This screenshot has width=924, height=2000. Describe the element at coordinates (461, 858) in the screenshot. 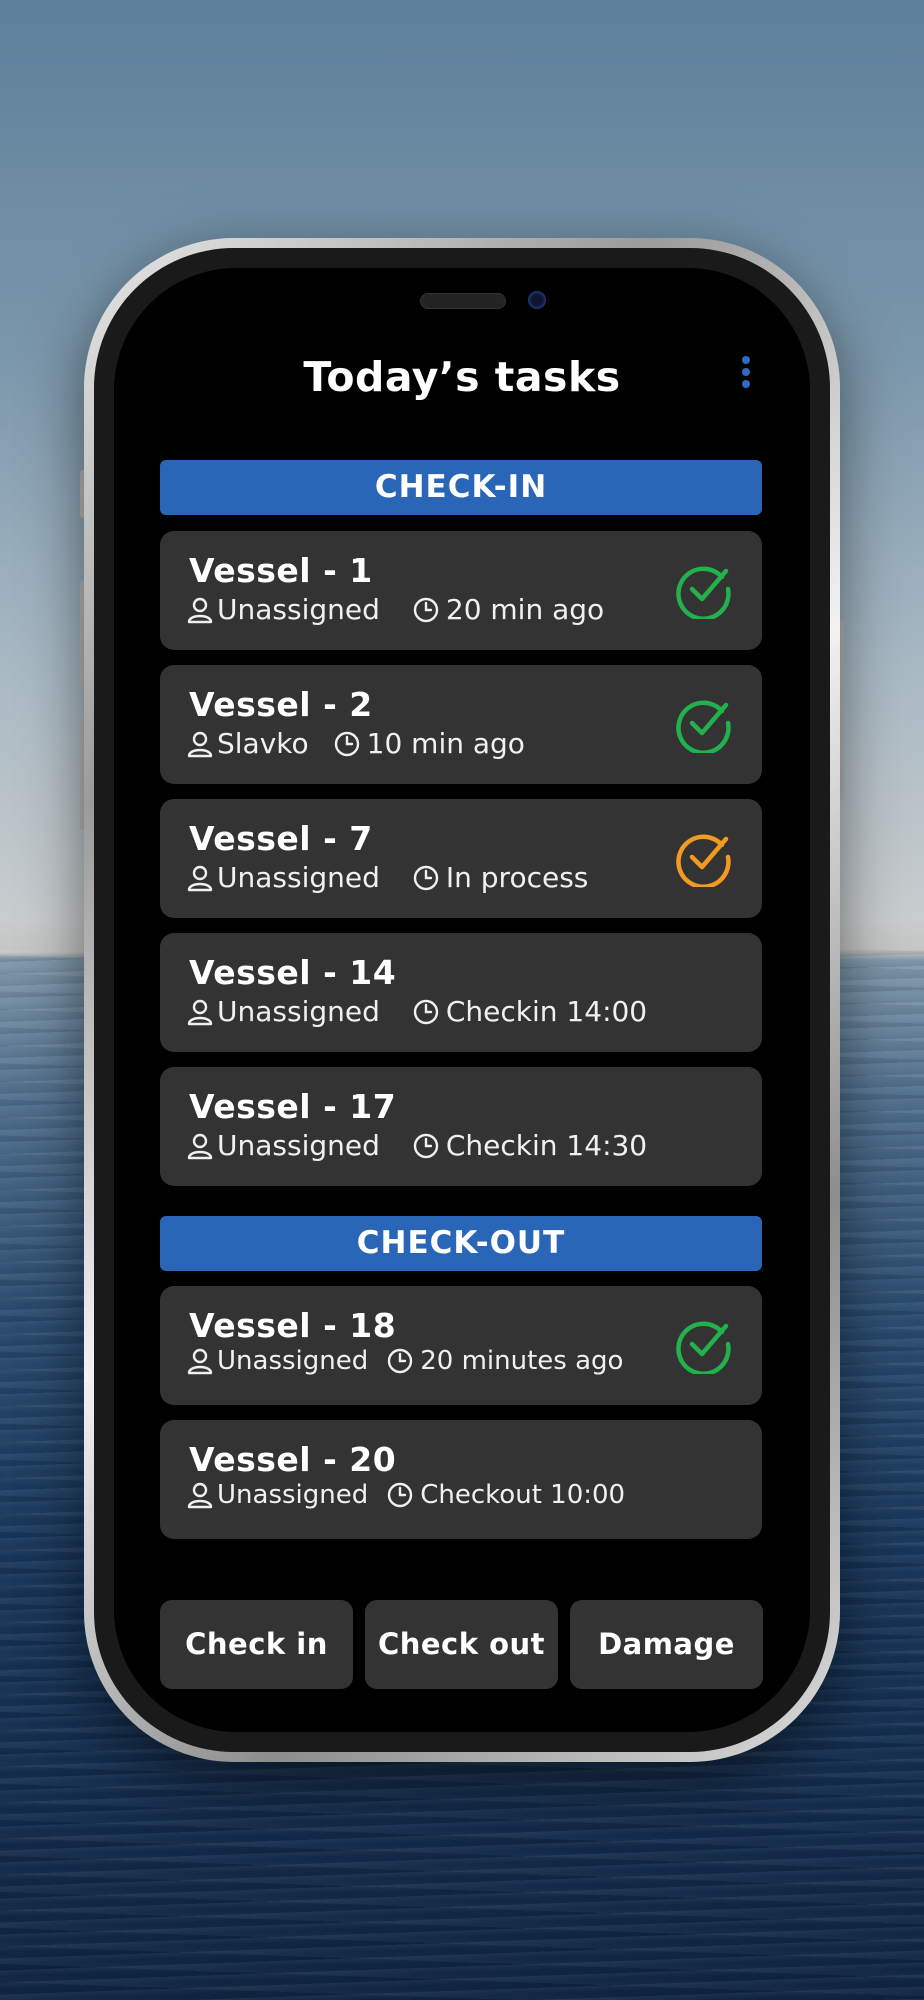

I see `task-card: Vessel - 7 Unassigned In process` at that location.